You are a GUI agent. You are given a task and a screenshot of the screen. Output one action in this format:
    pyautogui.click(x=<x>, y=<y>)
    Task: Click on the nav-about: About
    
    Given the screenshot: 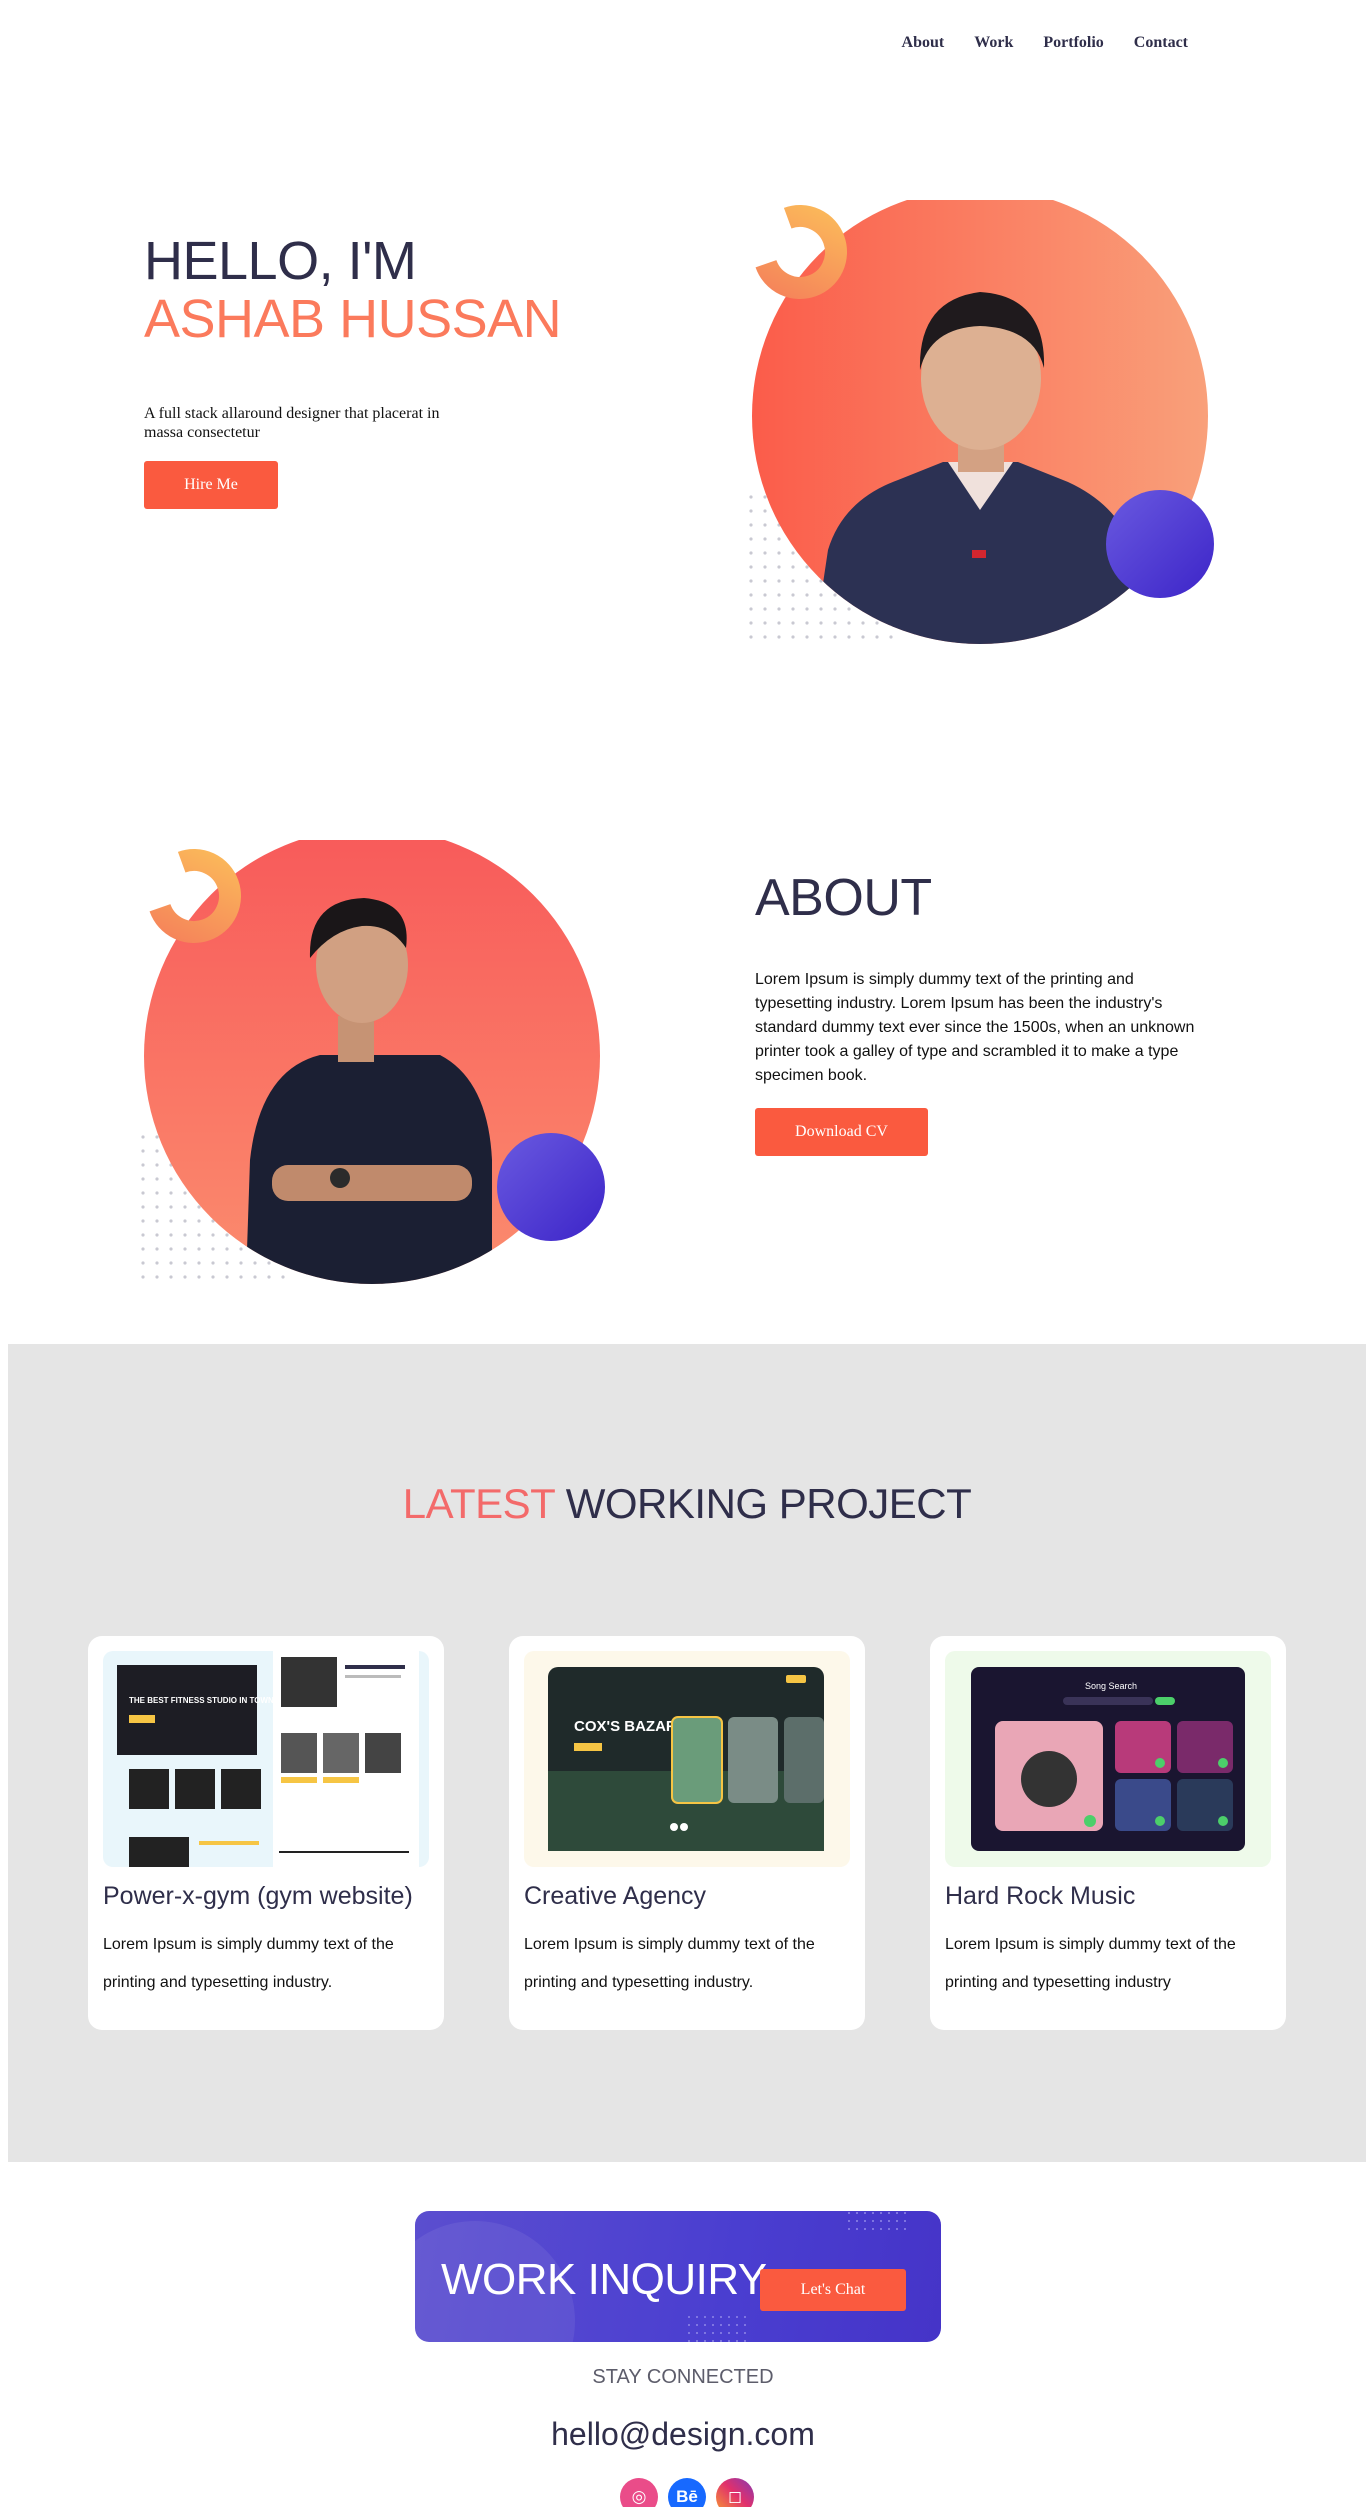 What is the action you would take?
    pyautogui.click(x=923, y=43)
    